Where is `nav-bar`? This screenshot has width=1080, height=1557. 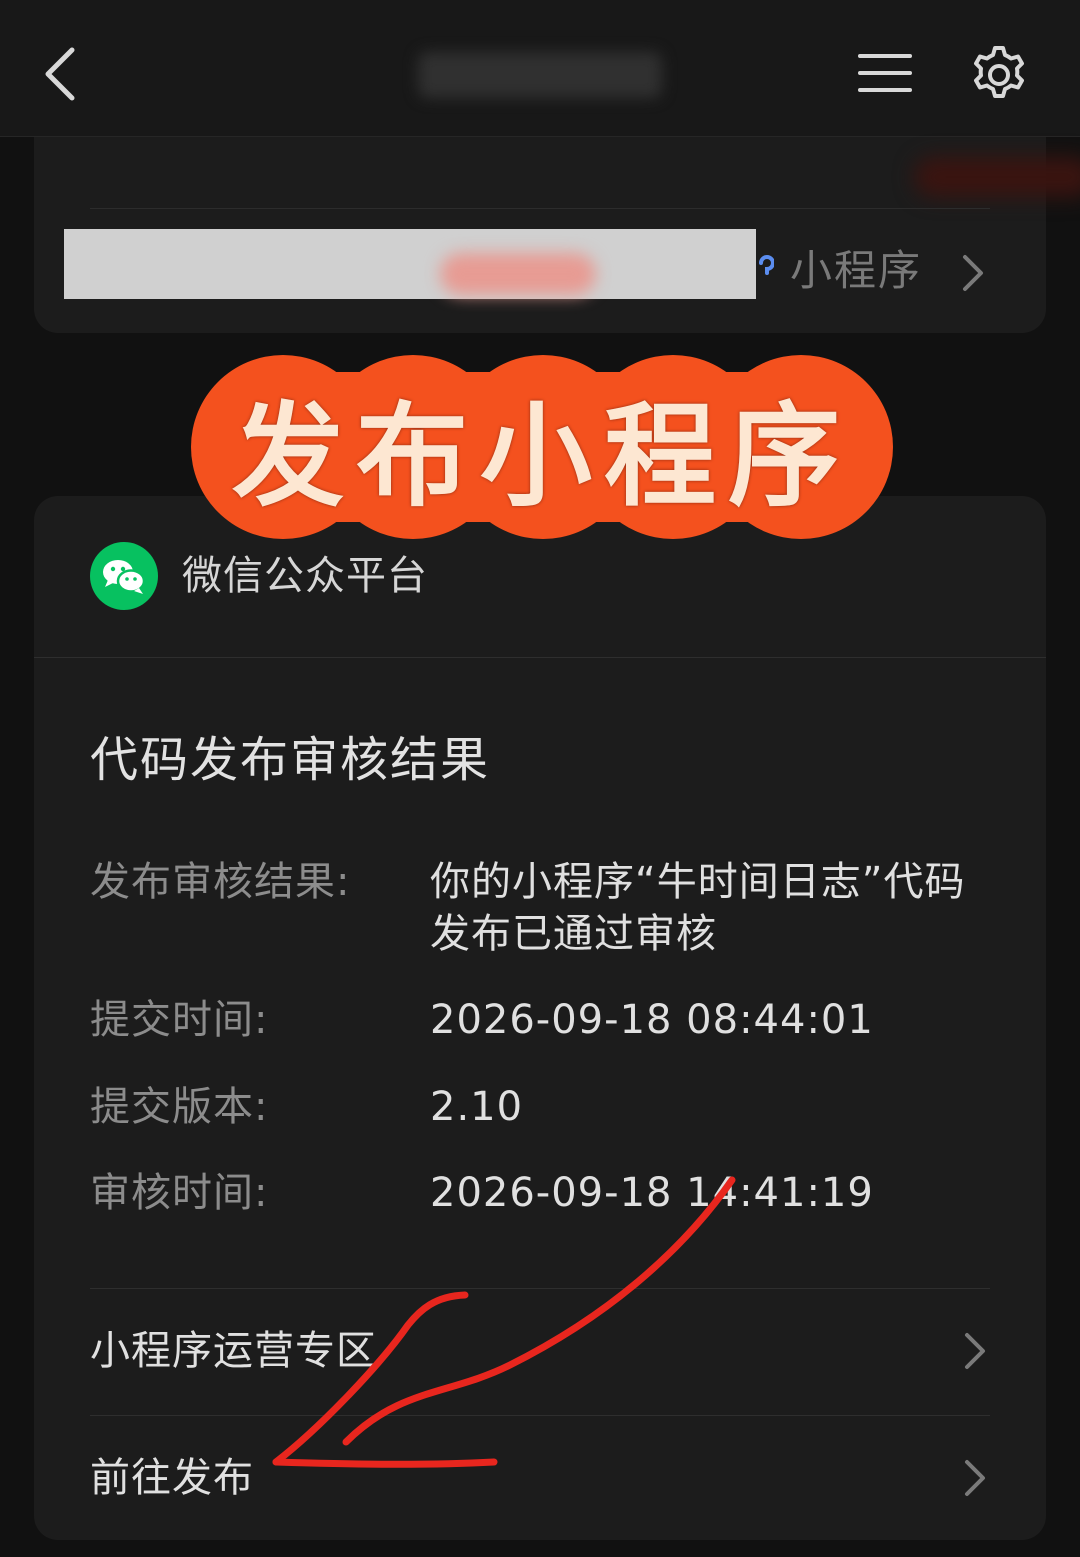
nav-bar is located at coordinates (540, 68).